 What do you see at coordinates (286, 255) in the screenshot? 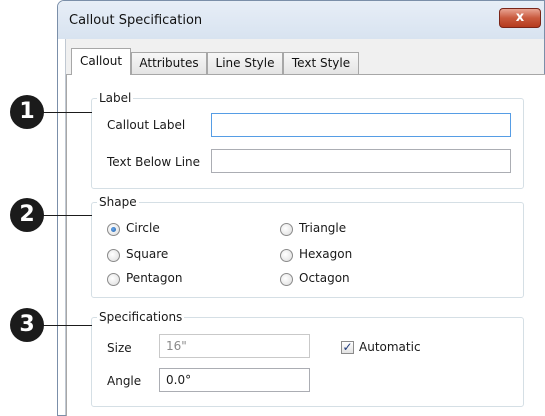
I see `hexagon-radio` at bounding box center [286, 255].